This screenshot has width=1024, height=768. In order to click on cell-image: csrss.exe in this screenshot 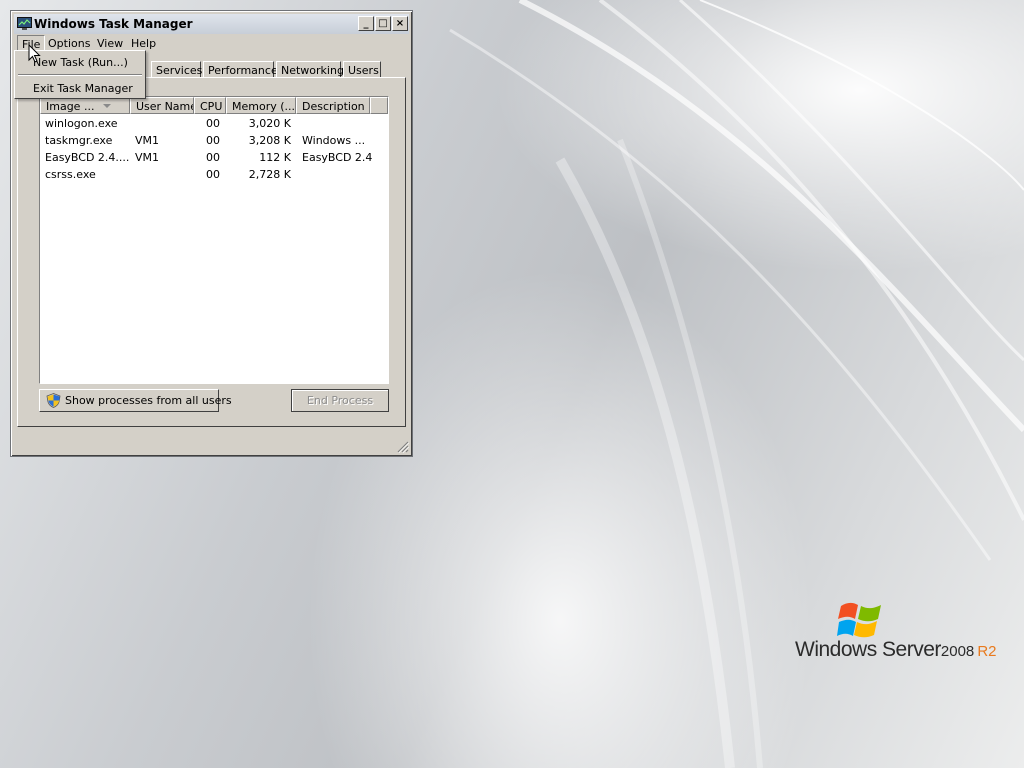, I will do `click(70, 174)`.